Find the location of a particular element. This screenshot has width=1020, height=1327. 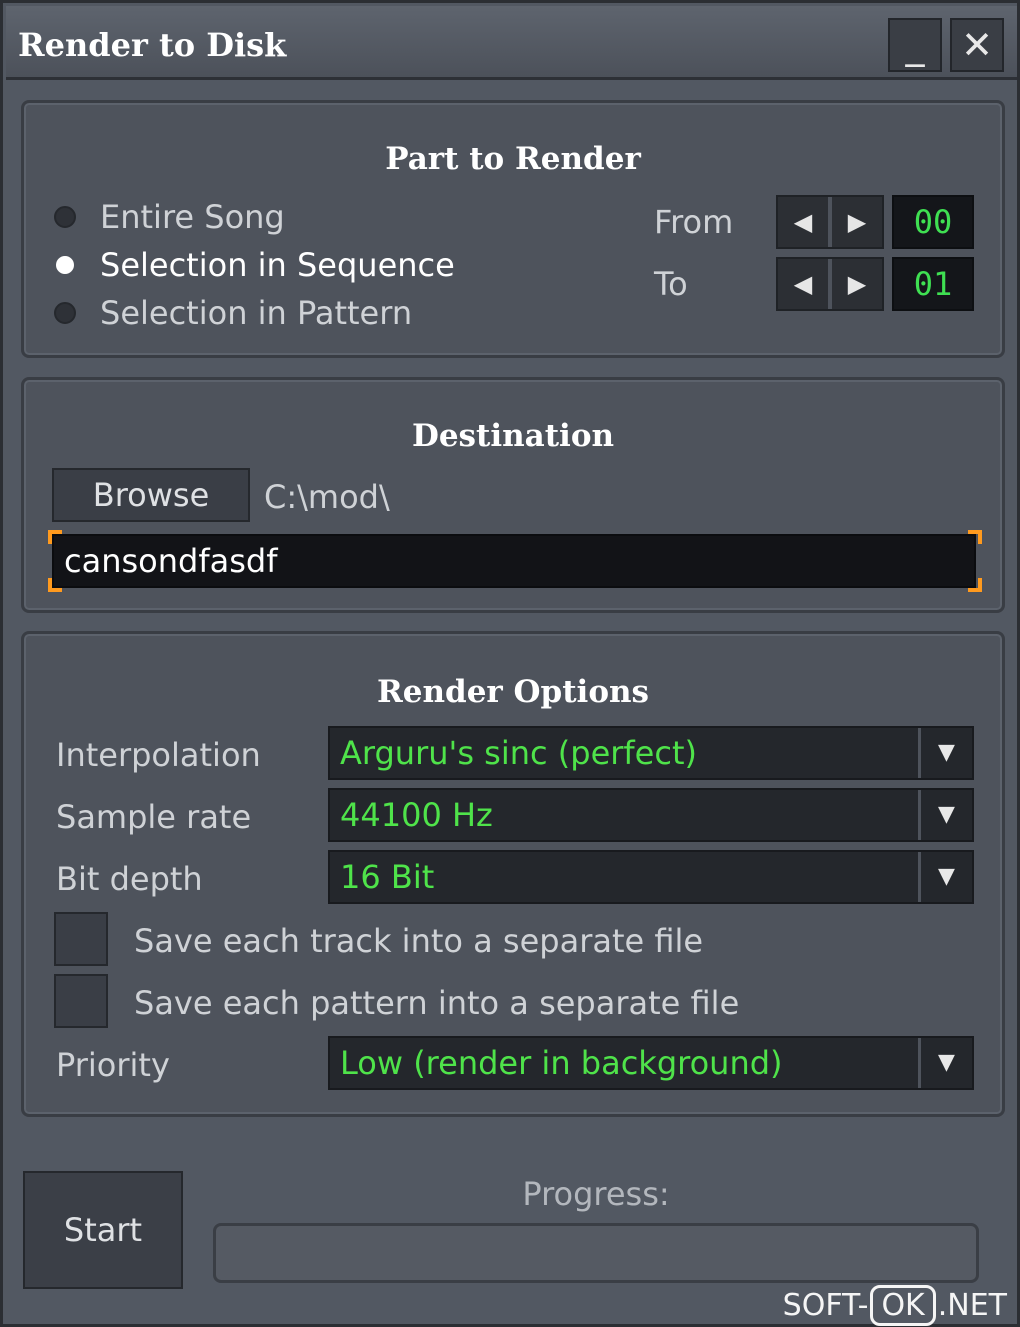

bit-depth-dropdown: 16 Bit ▼ is located at coordinates (651, 877).